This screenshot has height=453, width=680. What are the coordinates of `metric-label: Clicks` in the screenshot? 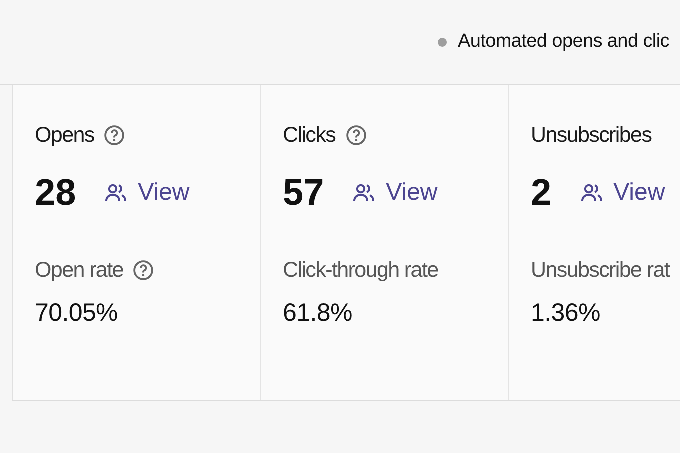 It's located at (309, 135).